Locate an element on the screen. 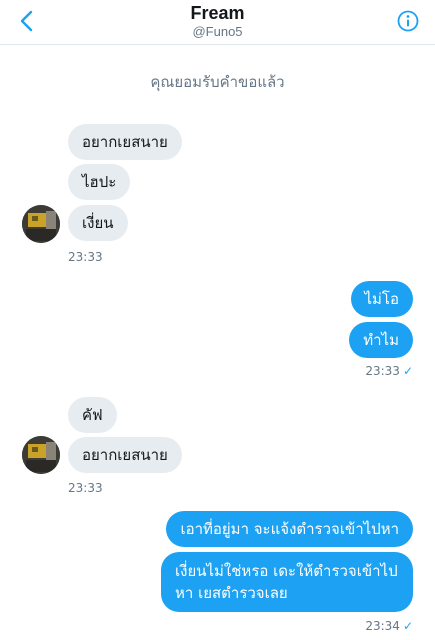  incoming-message: คัฟ is located at coordinates (92, 415).